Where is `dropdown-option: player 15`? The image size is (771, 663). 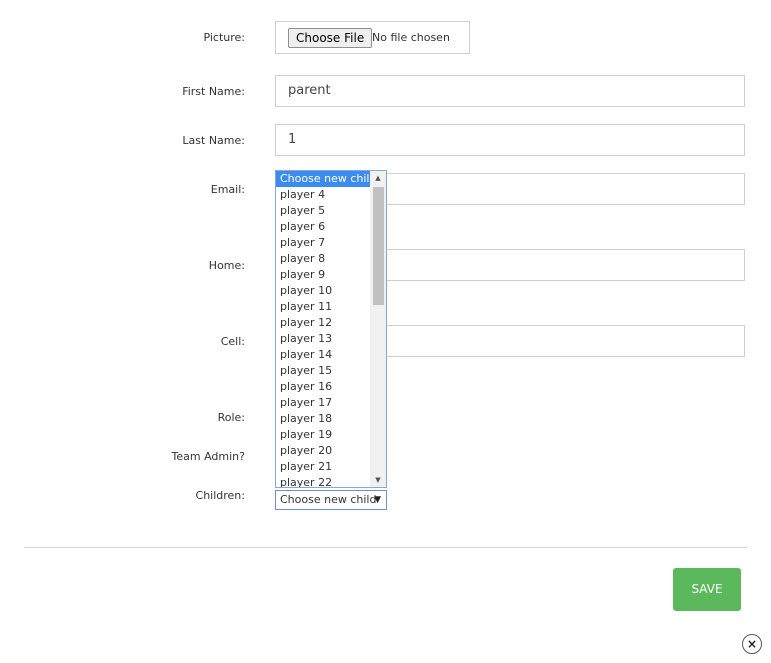
dropdown-option: player 15 is located at coordinates (323, 371).